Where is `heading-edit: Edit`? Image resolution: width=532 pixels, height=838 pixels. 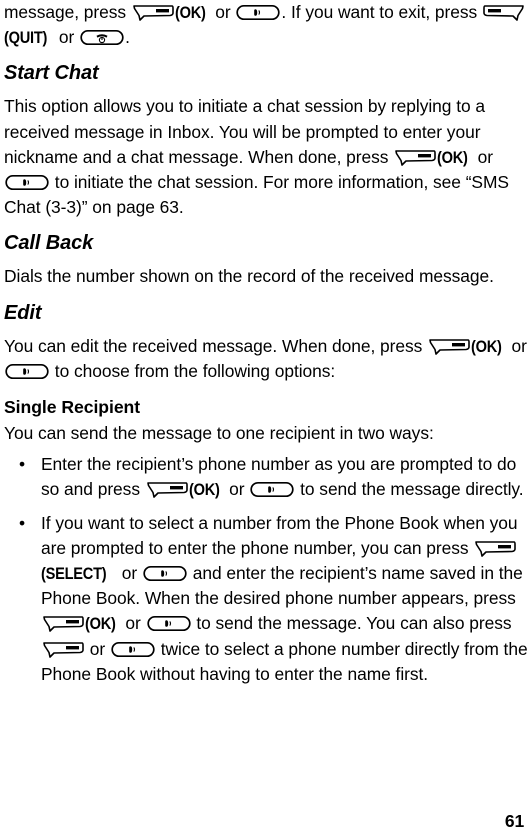
heading-edit: Edit is located at coordinates (23, 312).